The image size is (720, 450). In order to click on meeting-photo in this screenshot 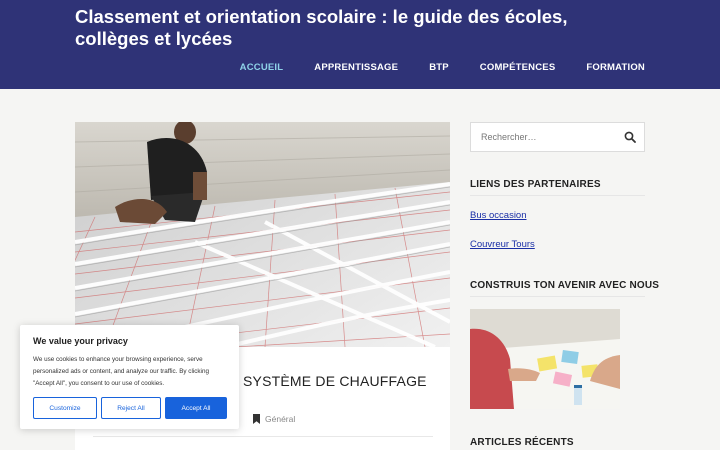, I will do `click(545, 359)`.